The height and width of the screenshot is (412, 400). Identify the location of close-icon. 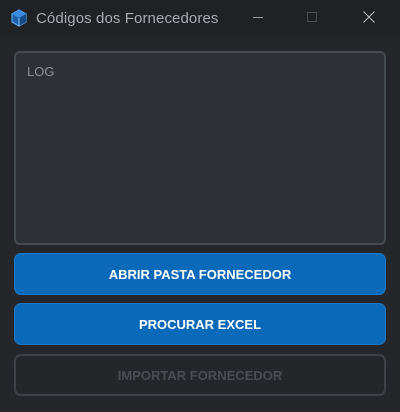
(369, 19).